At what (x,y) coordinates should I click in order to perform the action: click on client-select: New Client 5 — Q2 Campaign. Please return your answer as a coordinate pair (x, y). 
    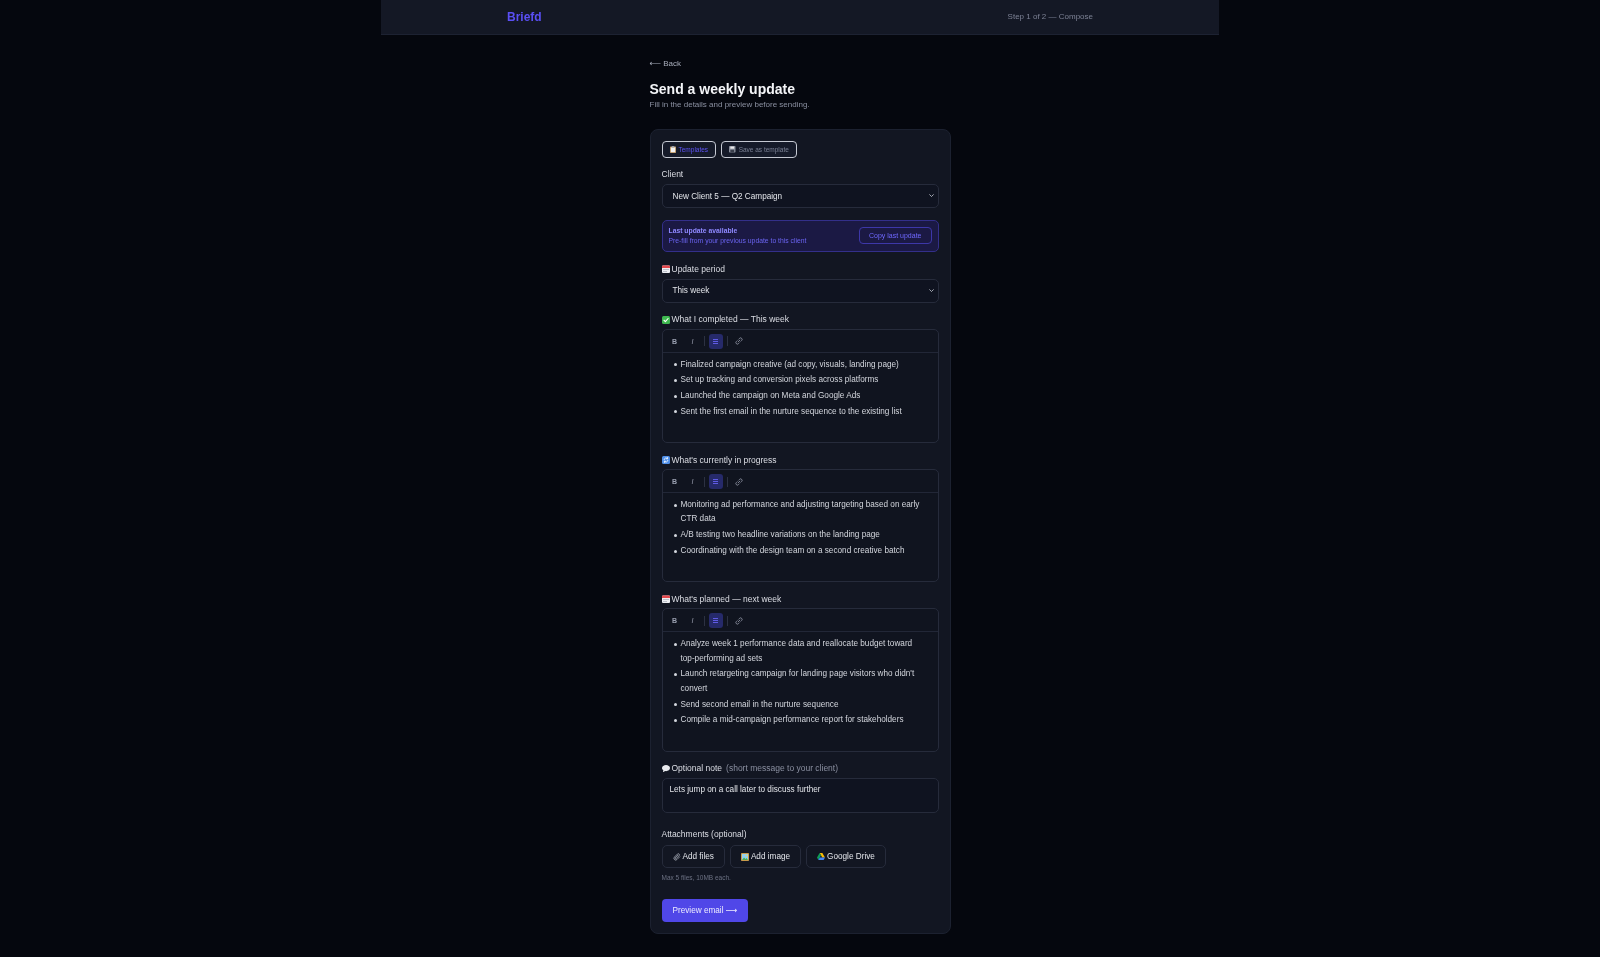
    Looking at the image, I should click on (800, 196).